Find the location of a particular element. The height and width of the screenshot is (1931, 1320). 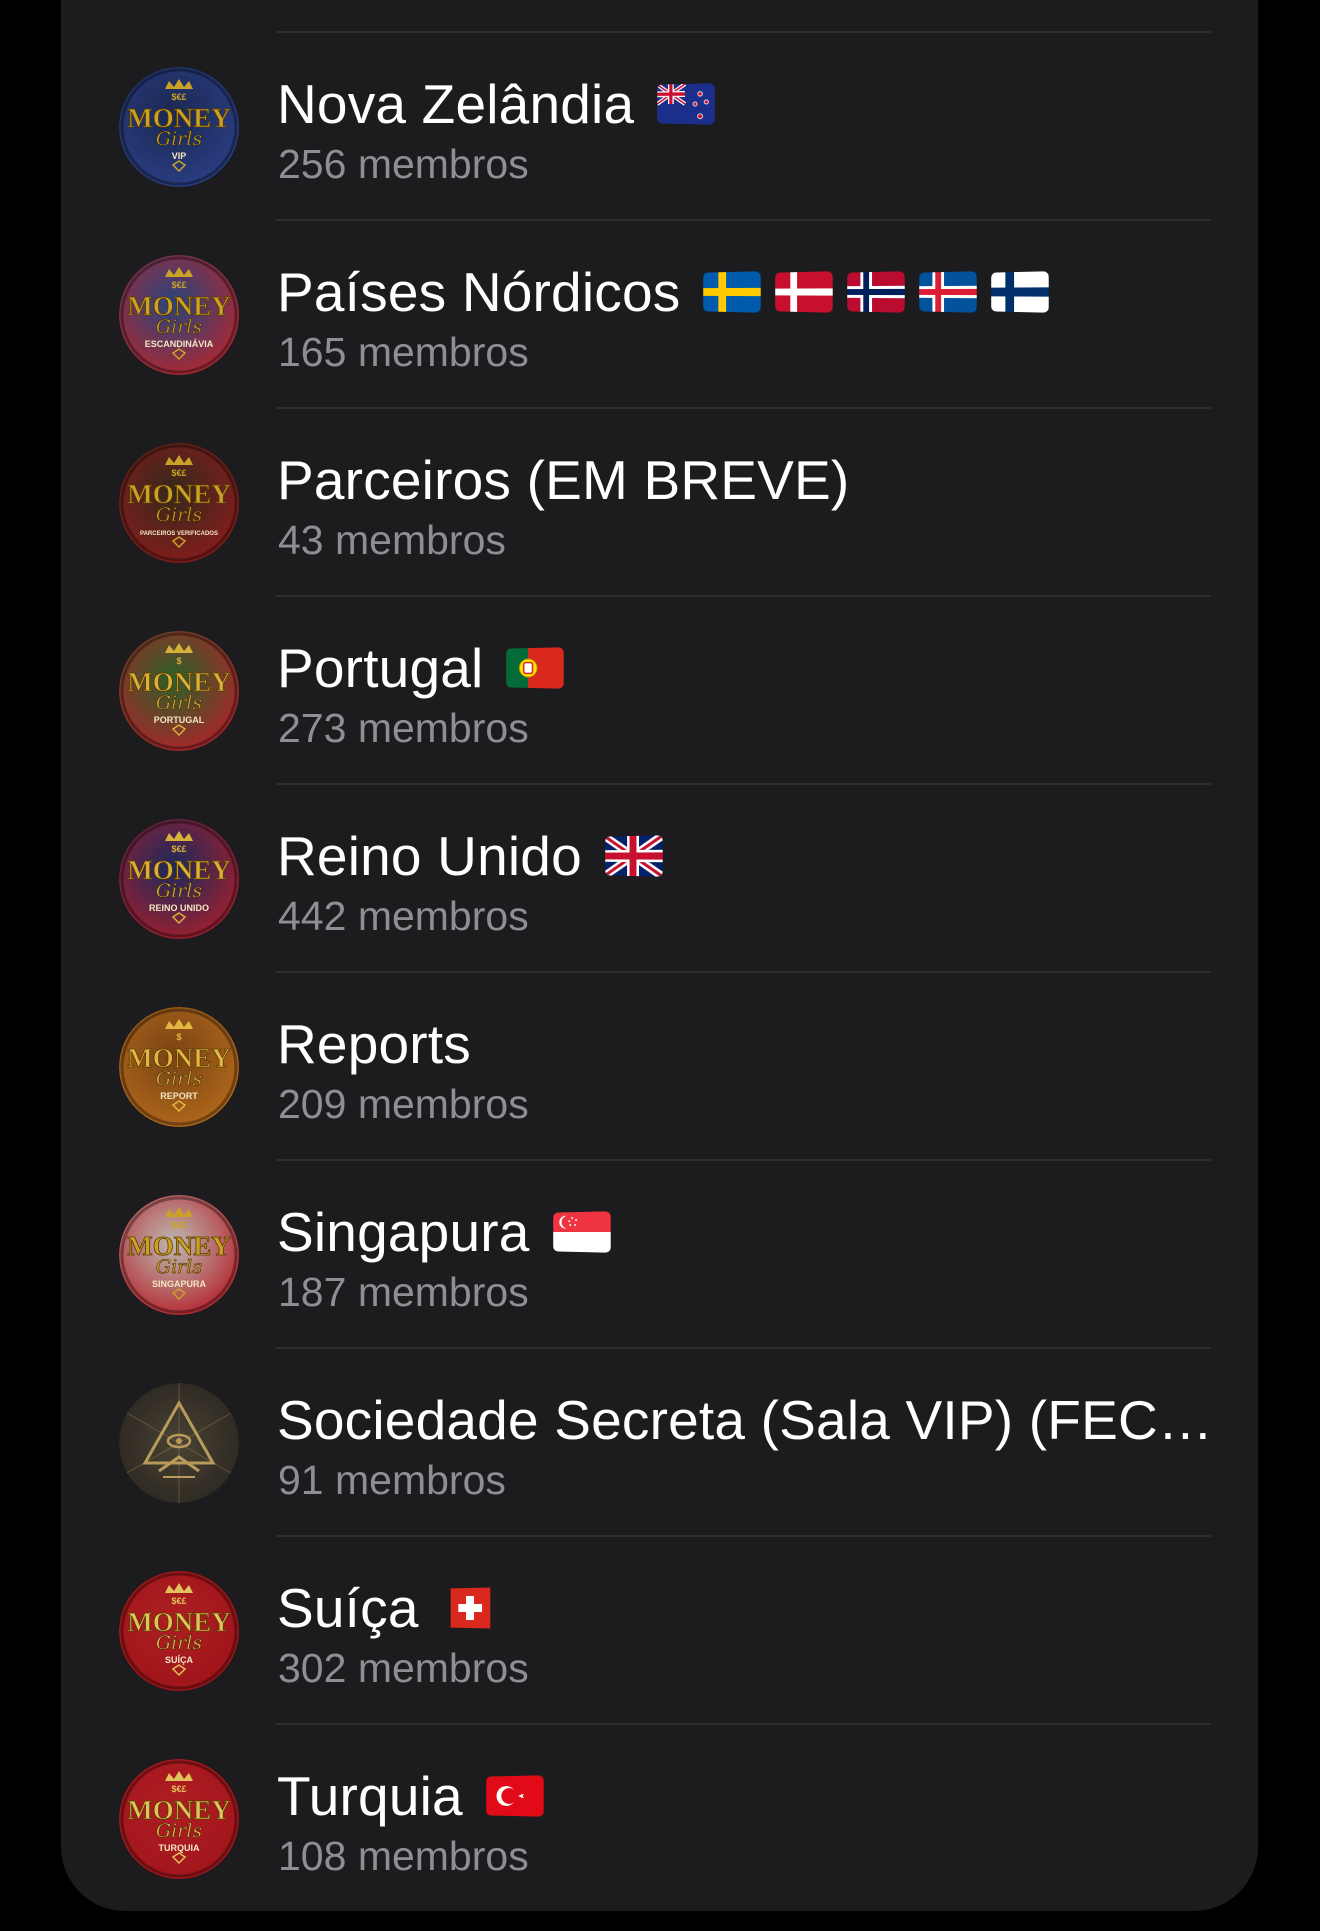

flag-sg-icon is located at coordinates (581, 1232).